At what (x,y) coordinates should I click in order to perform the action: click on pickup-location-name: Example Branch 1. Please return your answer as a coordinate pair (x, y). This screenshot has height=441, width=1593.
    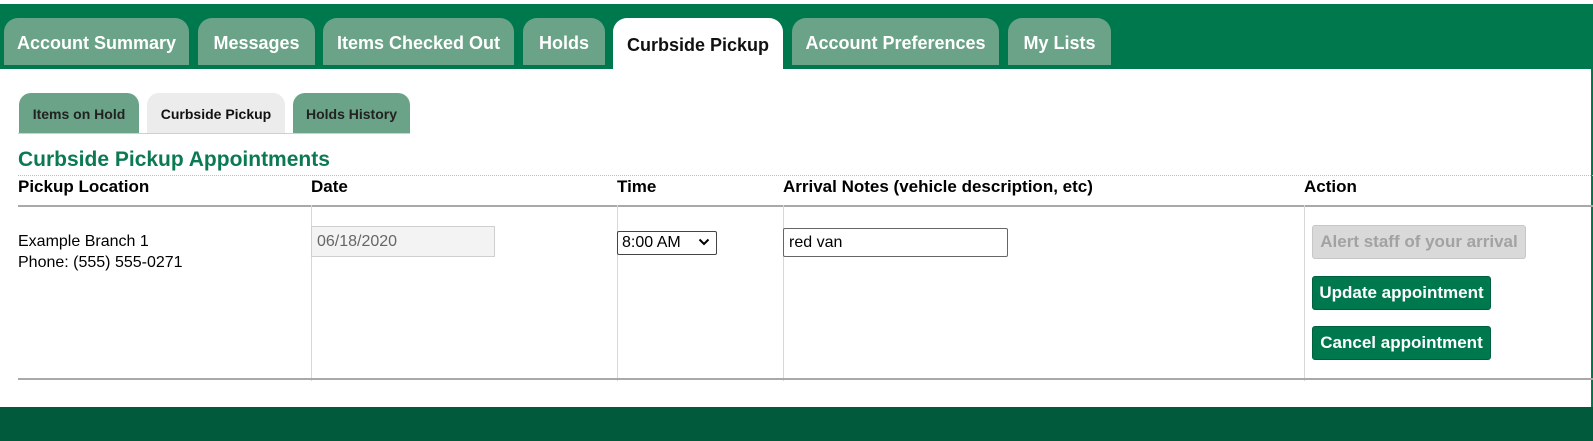
    Looking at the image, I should click on (83, 241).